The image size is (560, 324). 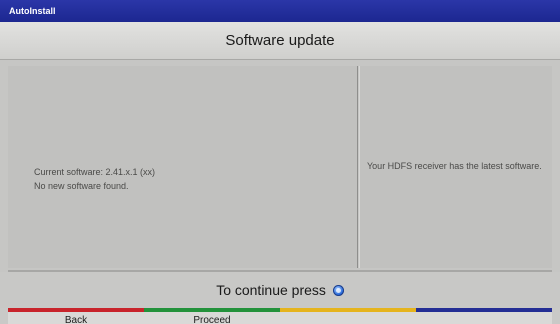 What do you see at coordinates (484, 318) in the screenshot?
I see `blue-key-button` at bounding box center [484, 318].